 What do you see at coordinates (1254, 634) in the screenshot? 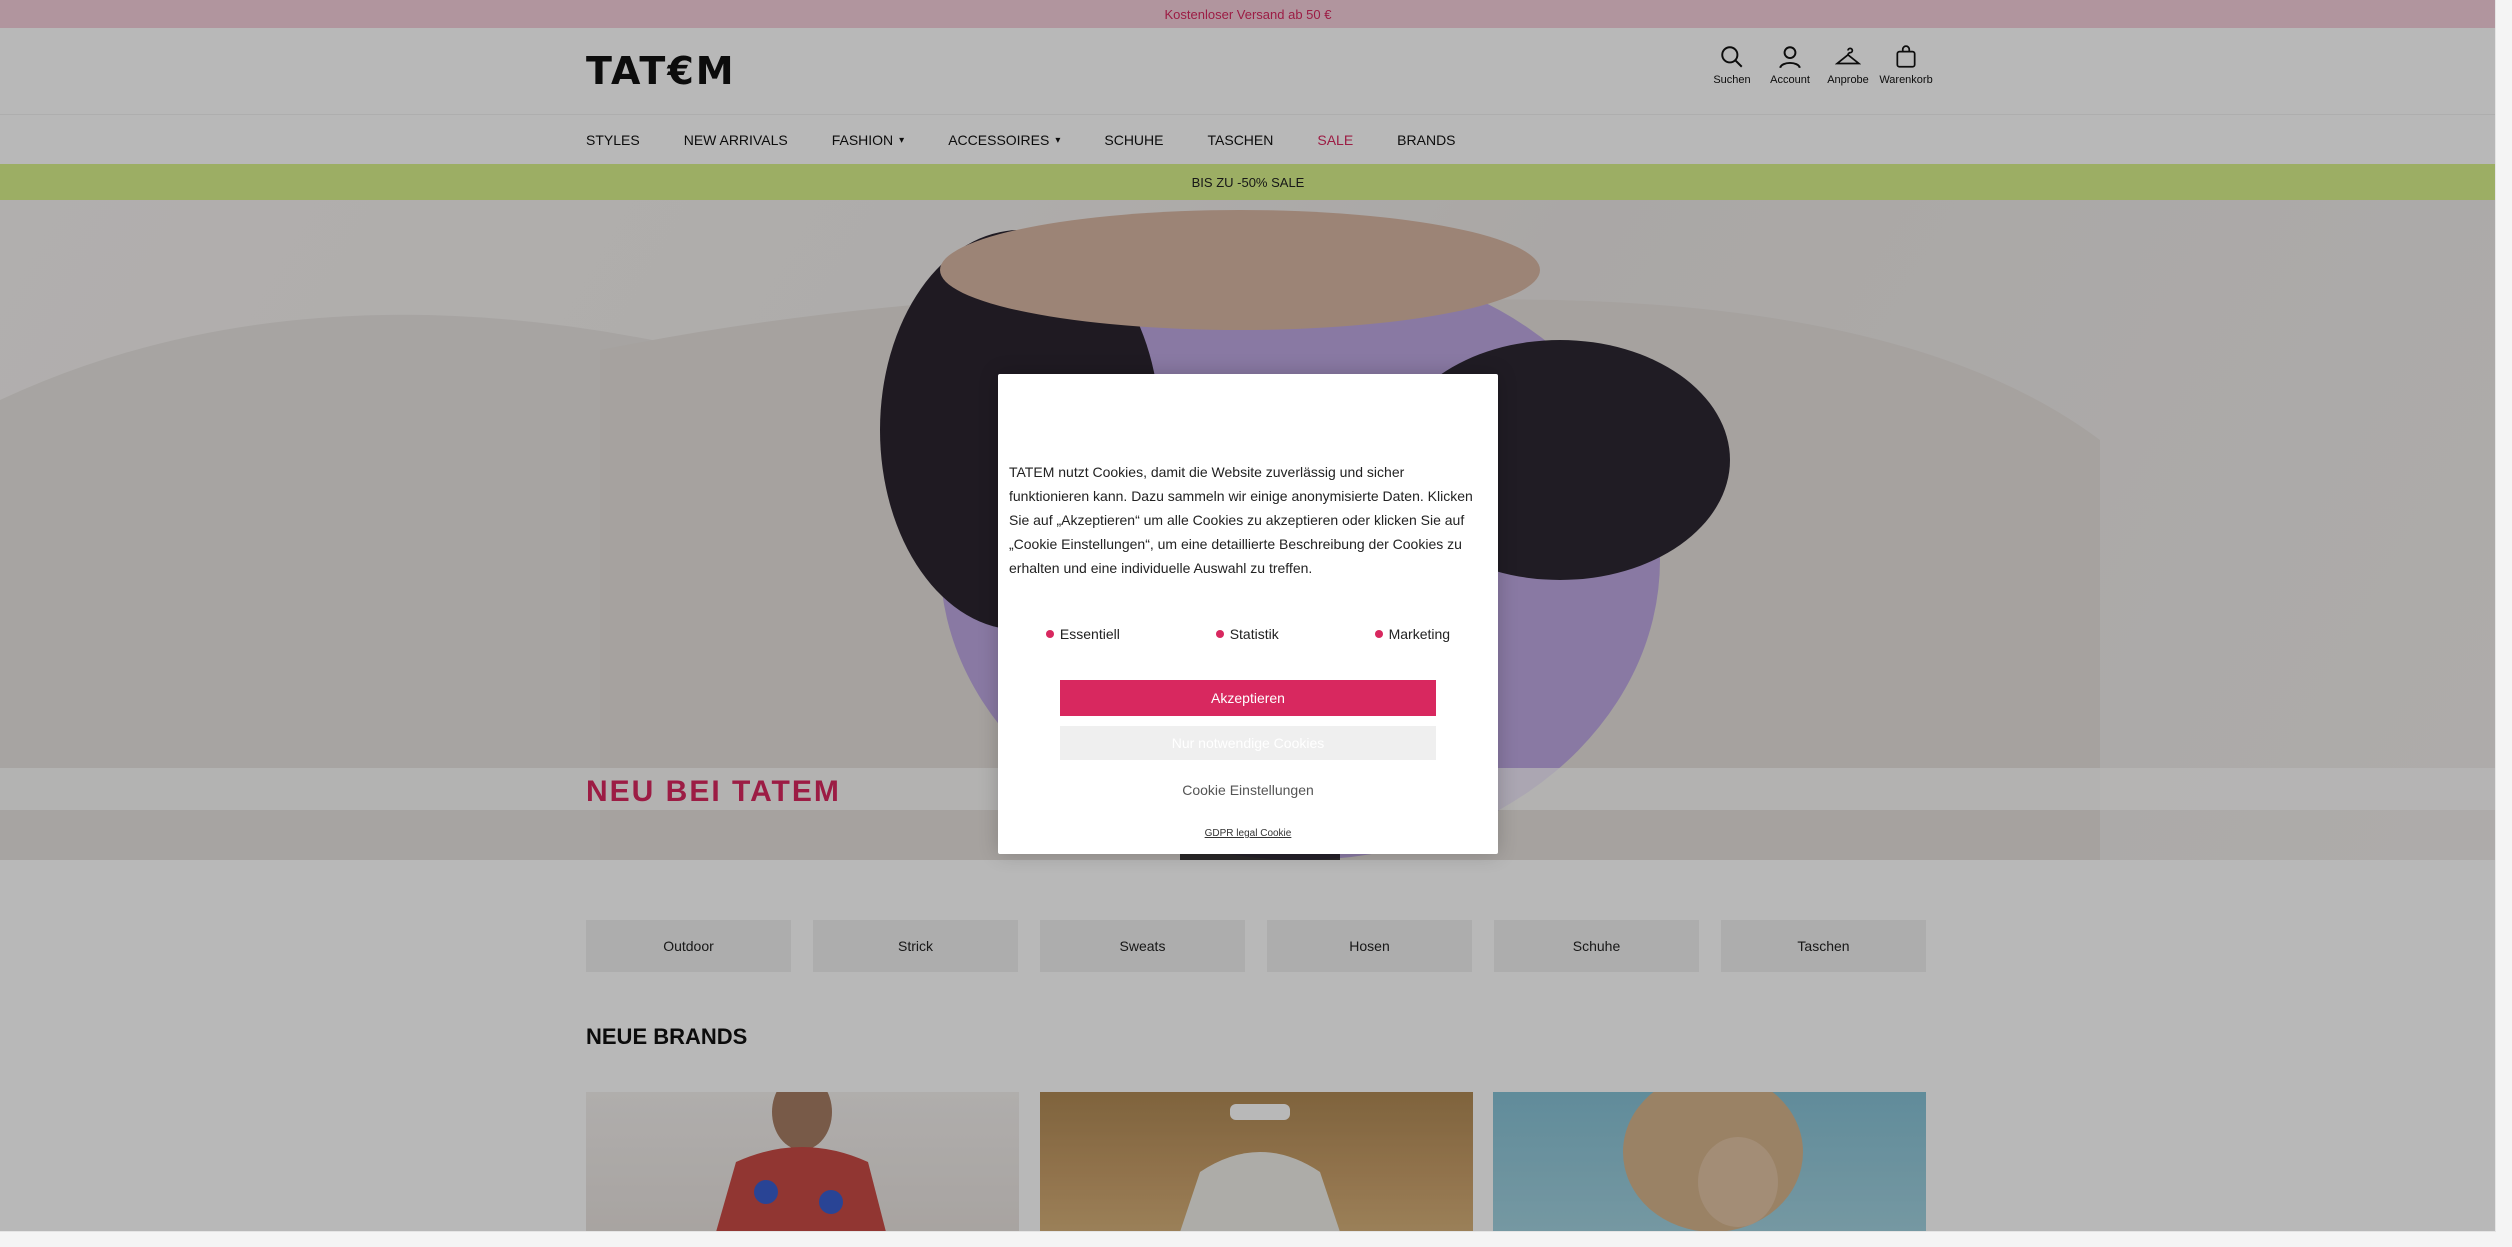
I see `cookie-category-label: Statistik` at bounding box center [1254, 634].